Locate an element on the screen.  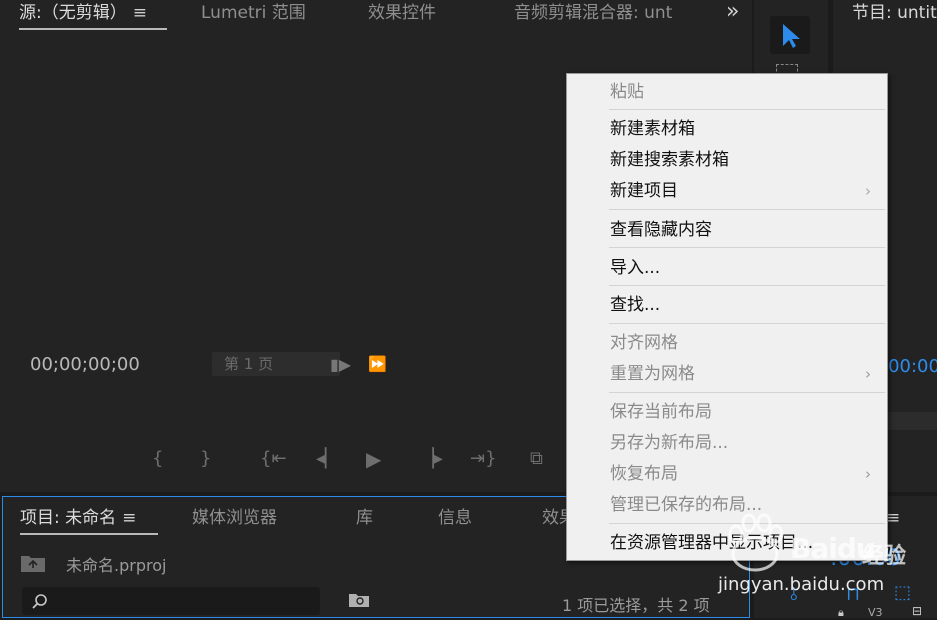
program-timecode: :00:00 is located at coordinates (909, 366).